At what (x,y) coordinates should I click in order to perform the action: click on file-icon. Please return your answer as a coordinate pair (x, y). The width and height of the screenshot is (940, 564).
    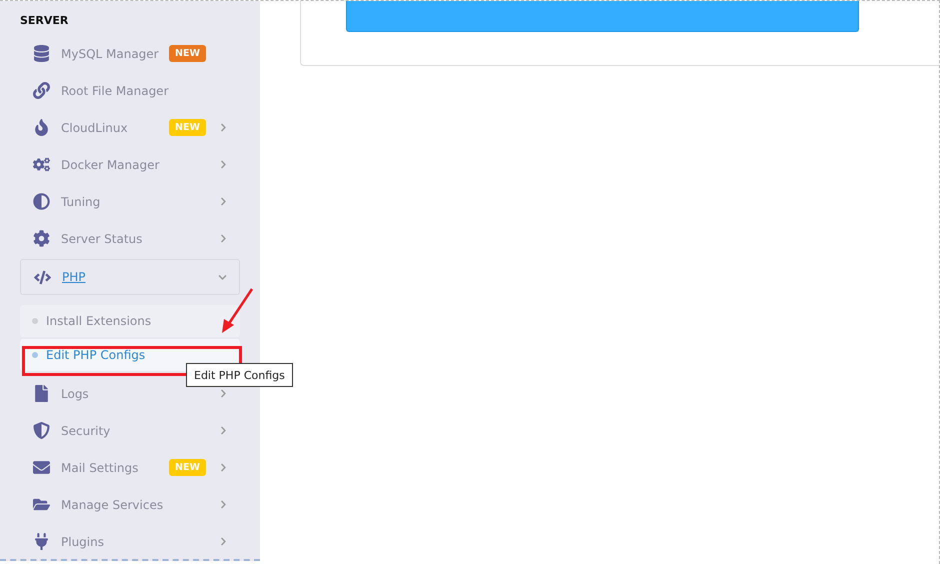
    Looking at the image, I should click on (41, 393).